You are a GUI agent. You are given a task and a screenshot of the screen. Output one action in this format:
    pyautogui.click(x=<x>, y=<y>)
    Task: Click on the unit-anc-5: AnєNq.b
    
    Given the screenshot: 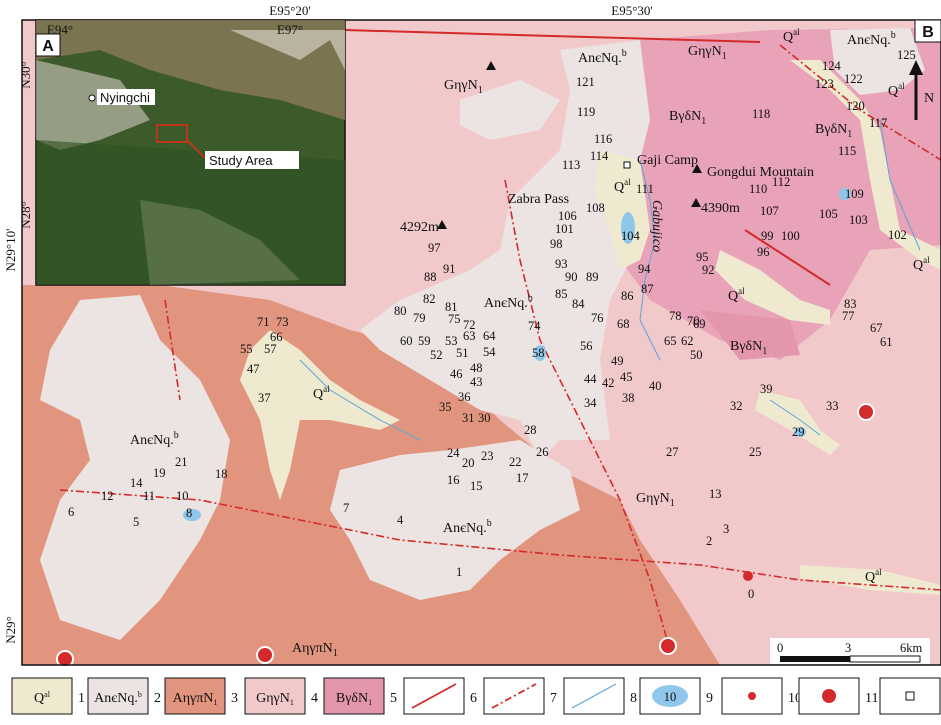 What is the action you would take?
    pyautogui.click(x=467, y=527)
    